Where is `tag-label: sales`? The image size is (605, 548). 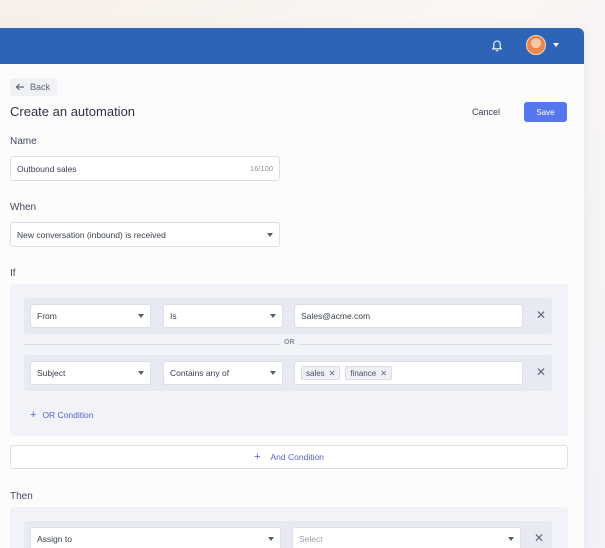
tag-label: sales is located at coordinates (315, 373).